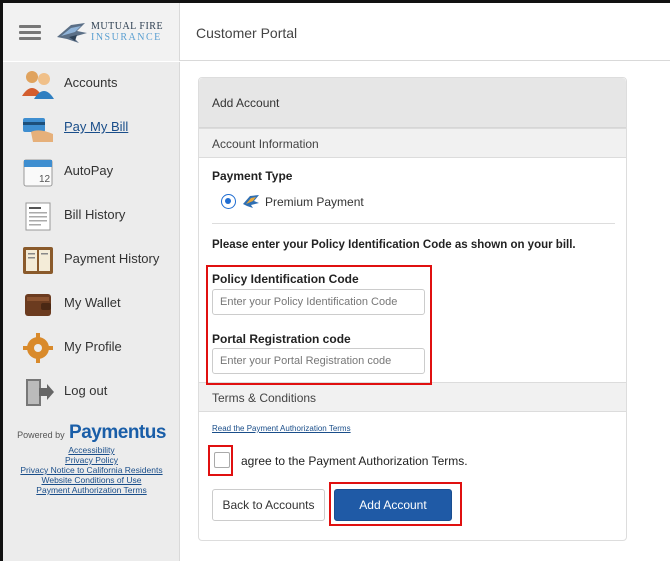  I want to click on payment-type-label: Payment Type, so click(252, 176).